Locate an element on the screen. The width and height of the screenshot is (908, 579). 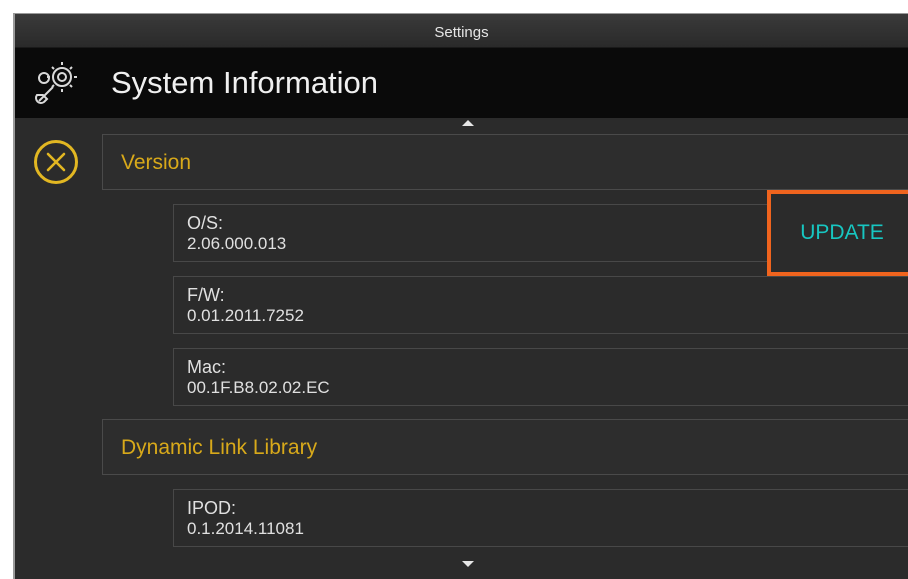
info-value: 00.1F.B8.02.02.EC is located at coordinates (258, 387).